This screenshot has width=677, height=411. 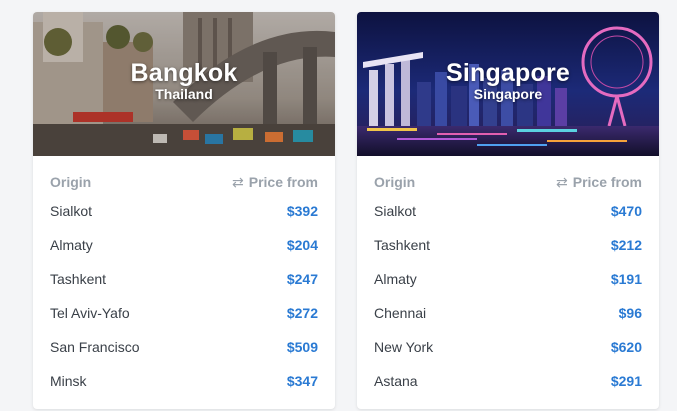 I want to click on price-link: $272, so click(x=302, y=313).